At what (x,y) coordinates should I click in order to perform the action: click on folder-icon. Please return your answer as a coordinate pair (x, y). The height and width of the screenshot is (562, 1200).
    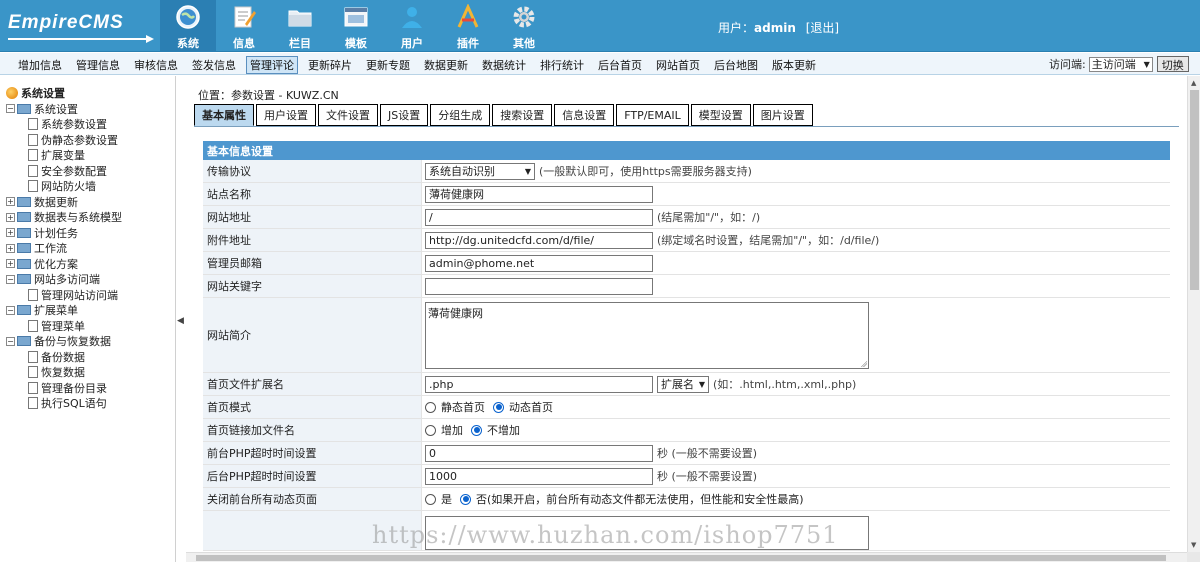
    Looking at the image, I should click on (24, 279).